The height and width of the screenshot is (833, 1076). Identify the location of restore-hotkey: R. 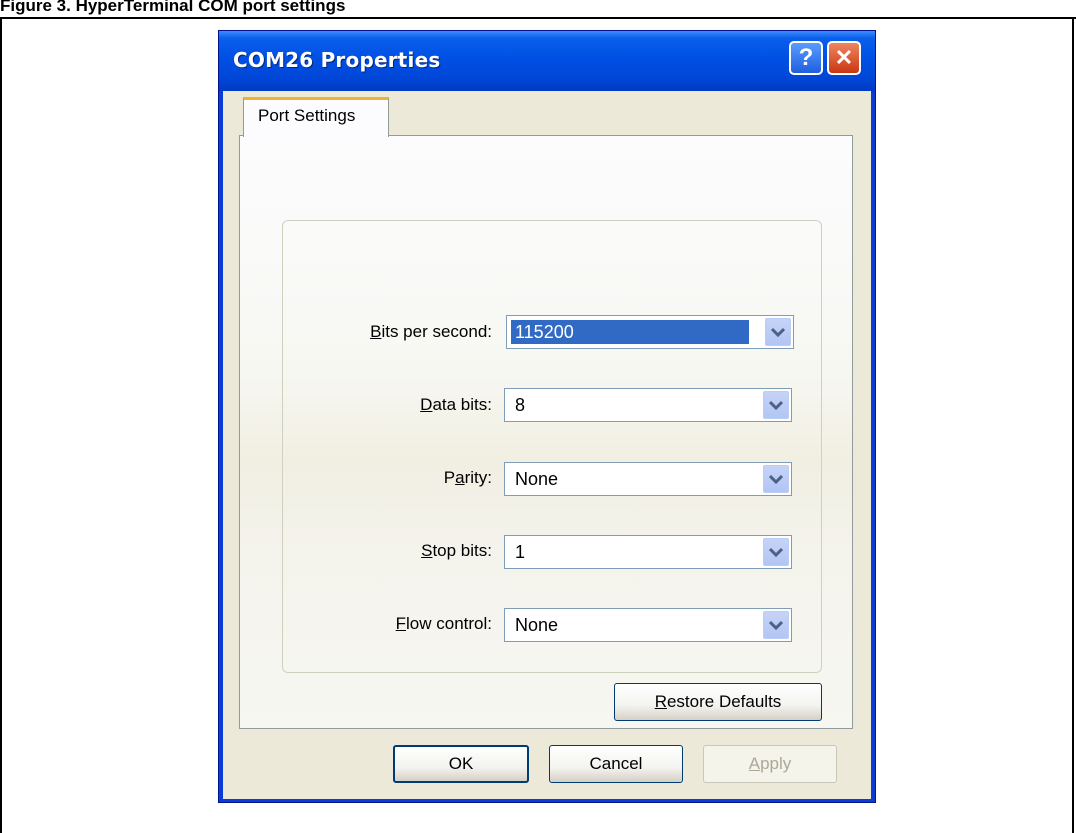
(660, 701).